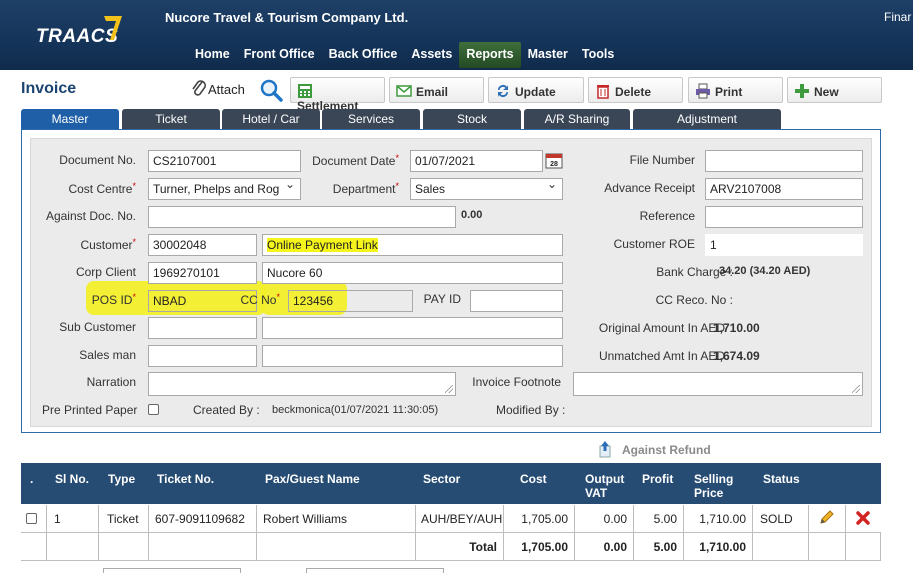 The width and height of the screenshot is (913, 573). Describe the element at coordinates (703, 91) in the screenshot. I see `printer-icon` at that location.